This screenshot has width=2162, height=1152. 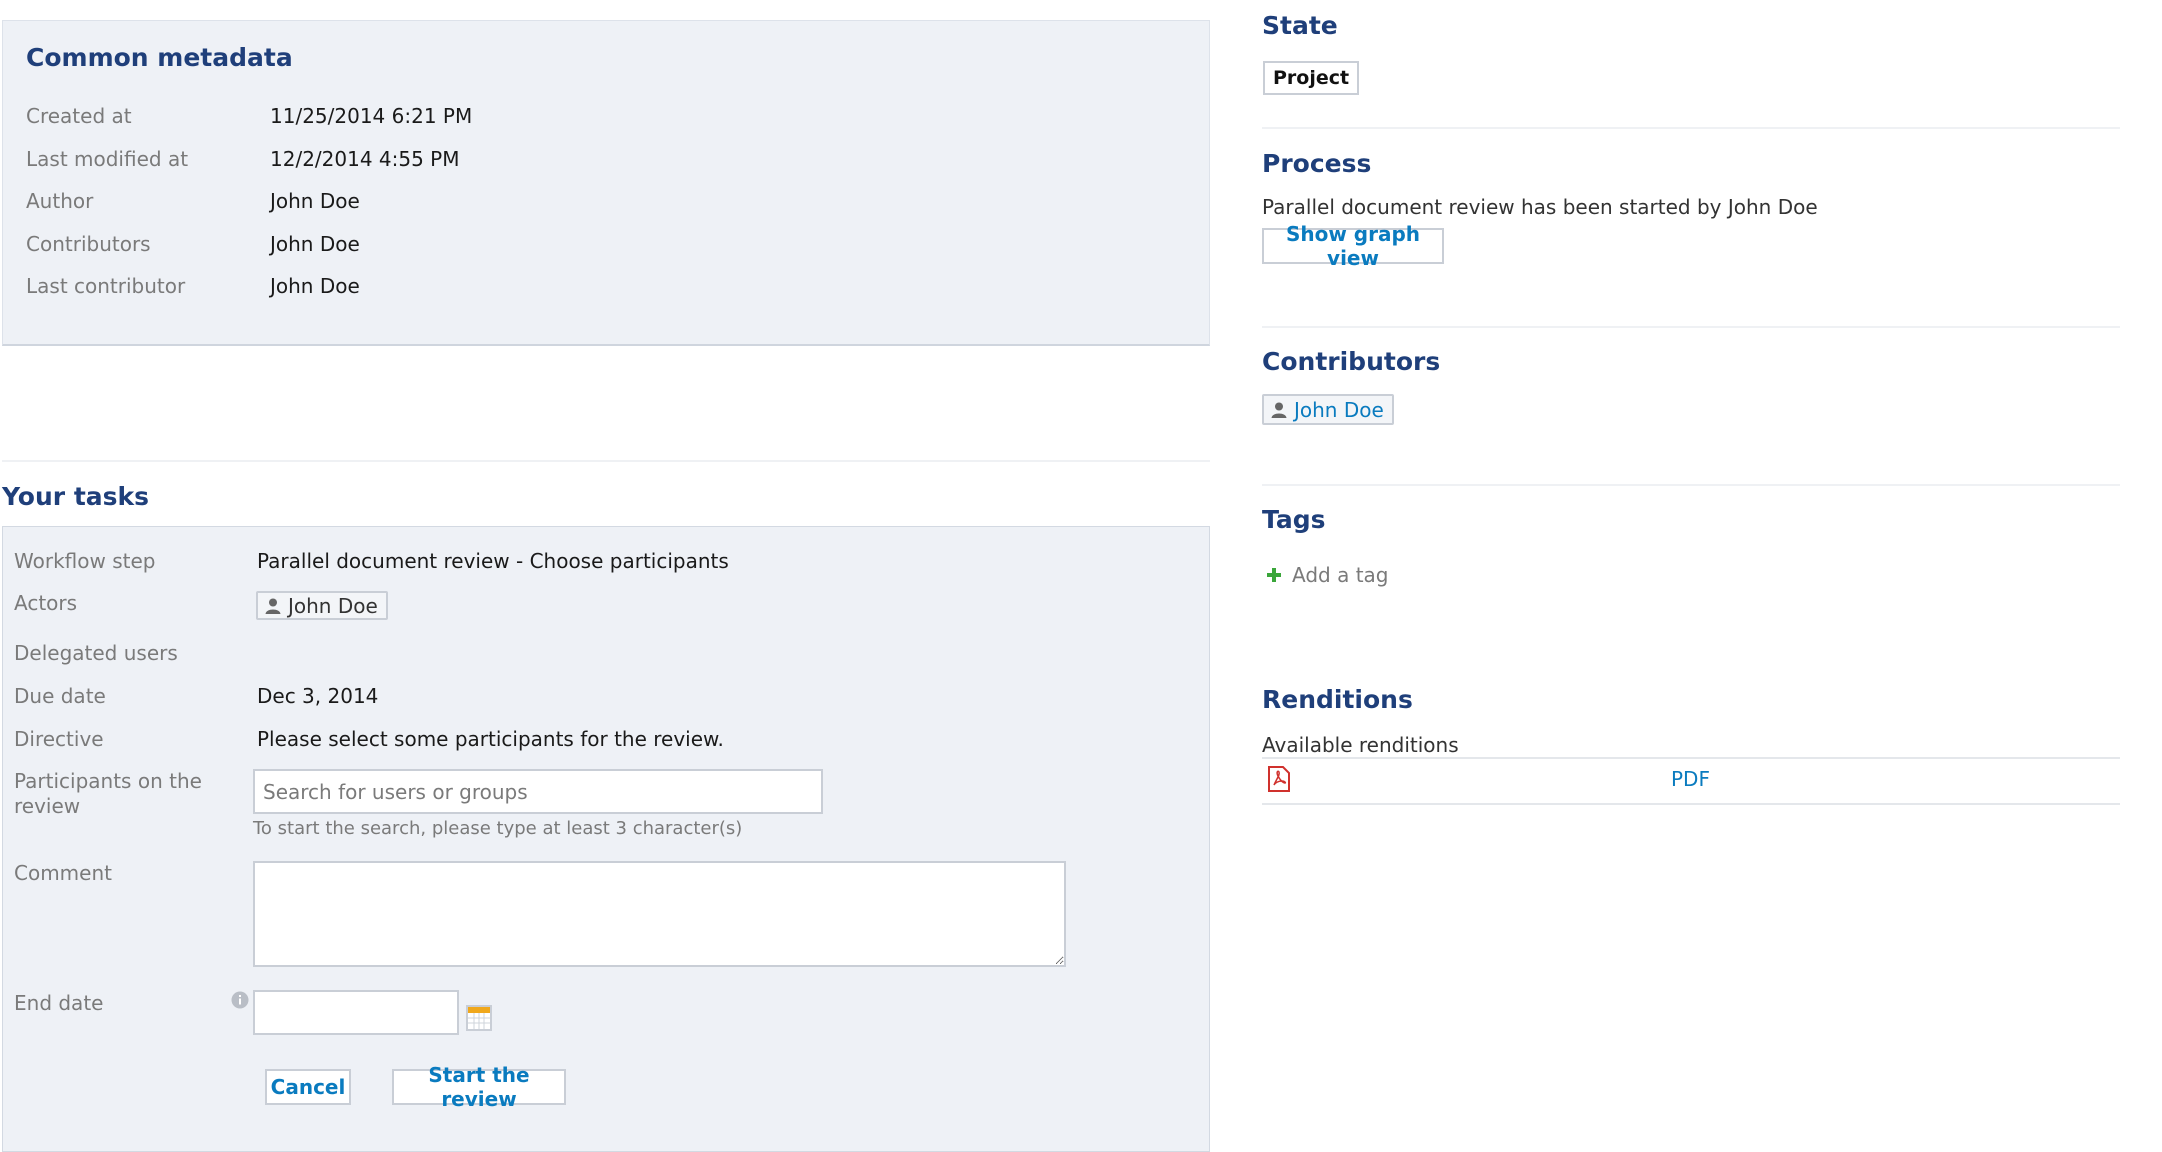 I want to click on available-renditions-label: Available renditions, so click(x=1360, y=745).